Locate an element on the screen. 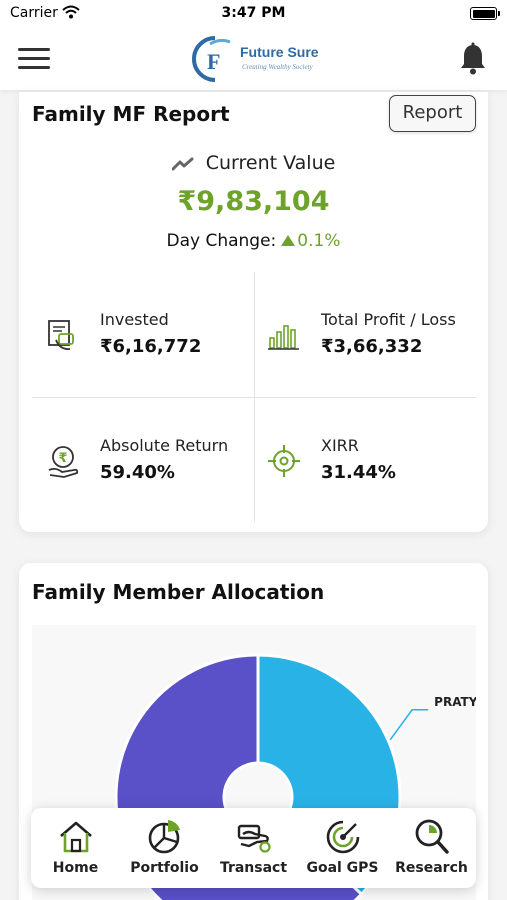 The image size is (507, 900). nav-goal-gps: Goal GPS is located at coordinates (342, 848).